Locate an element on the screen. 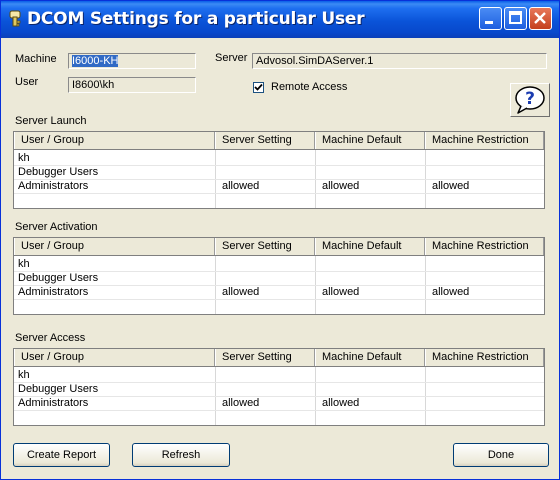  maximize-button is located at coordinates (515, 18).